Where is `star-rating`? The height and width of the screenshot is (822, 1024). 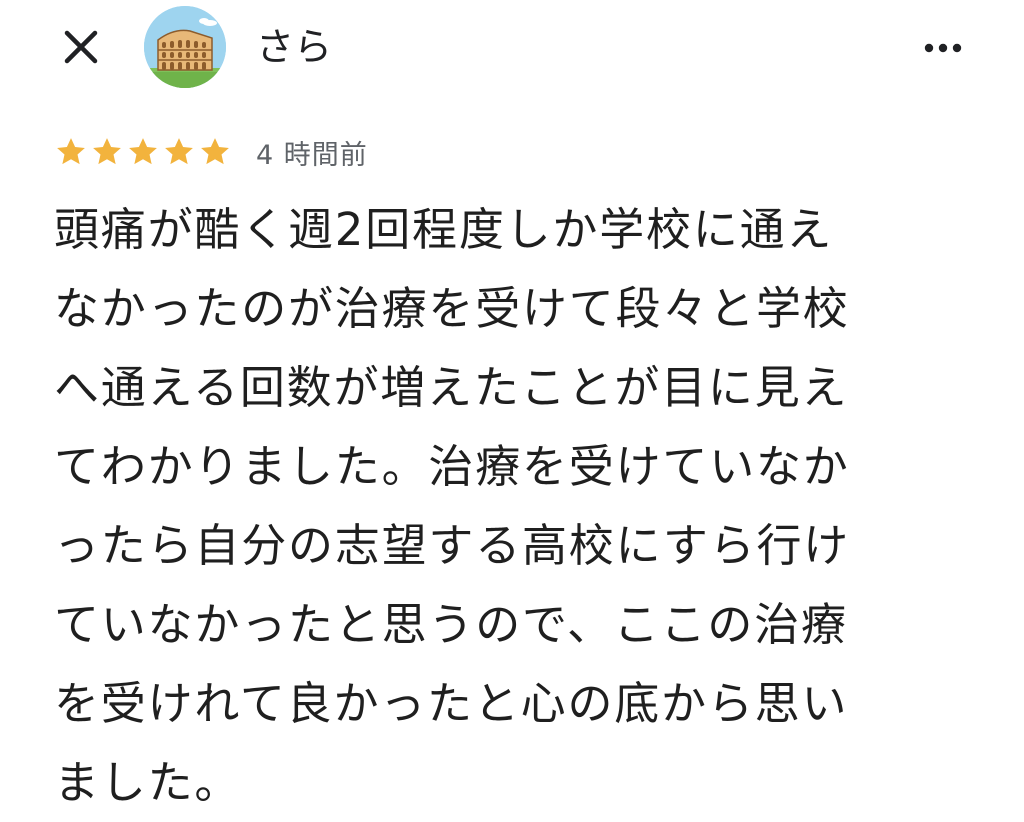 star-rating is located at coordinates (143, 152).